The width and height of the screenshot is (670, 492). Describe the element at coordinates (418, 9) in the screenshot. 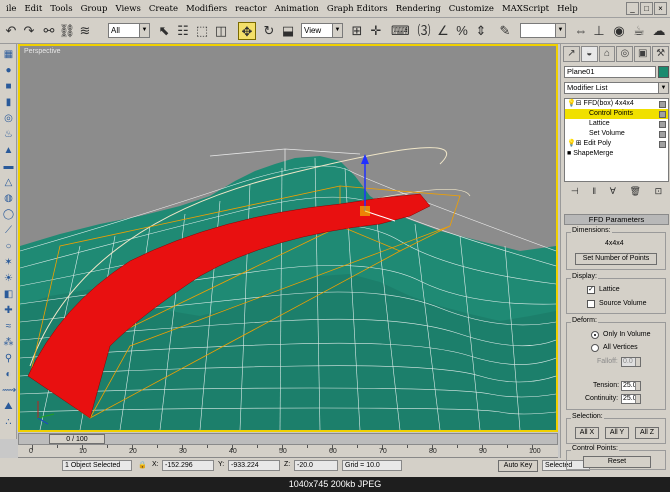

I see `menu-rendering: Rendering` at that location.